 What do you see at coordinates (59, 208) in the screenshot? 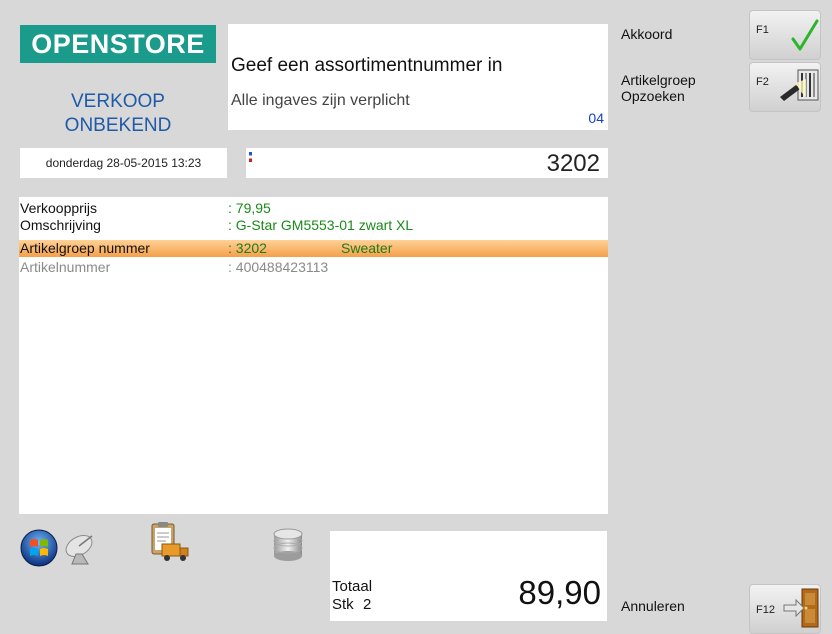
I see `detail-label: Verkoopprijs` at bounding box center [59, 208].